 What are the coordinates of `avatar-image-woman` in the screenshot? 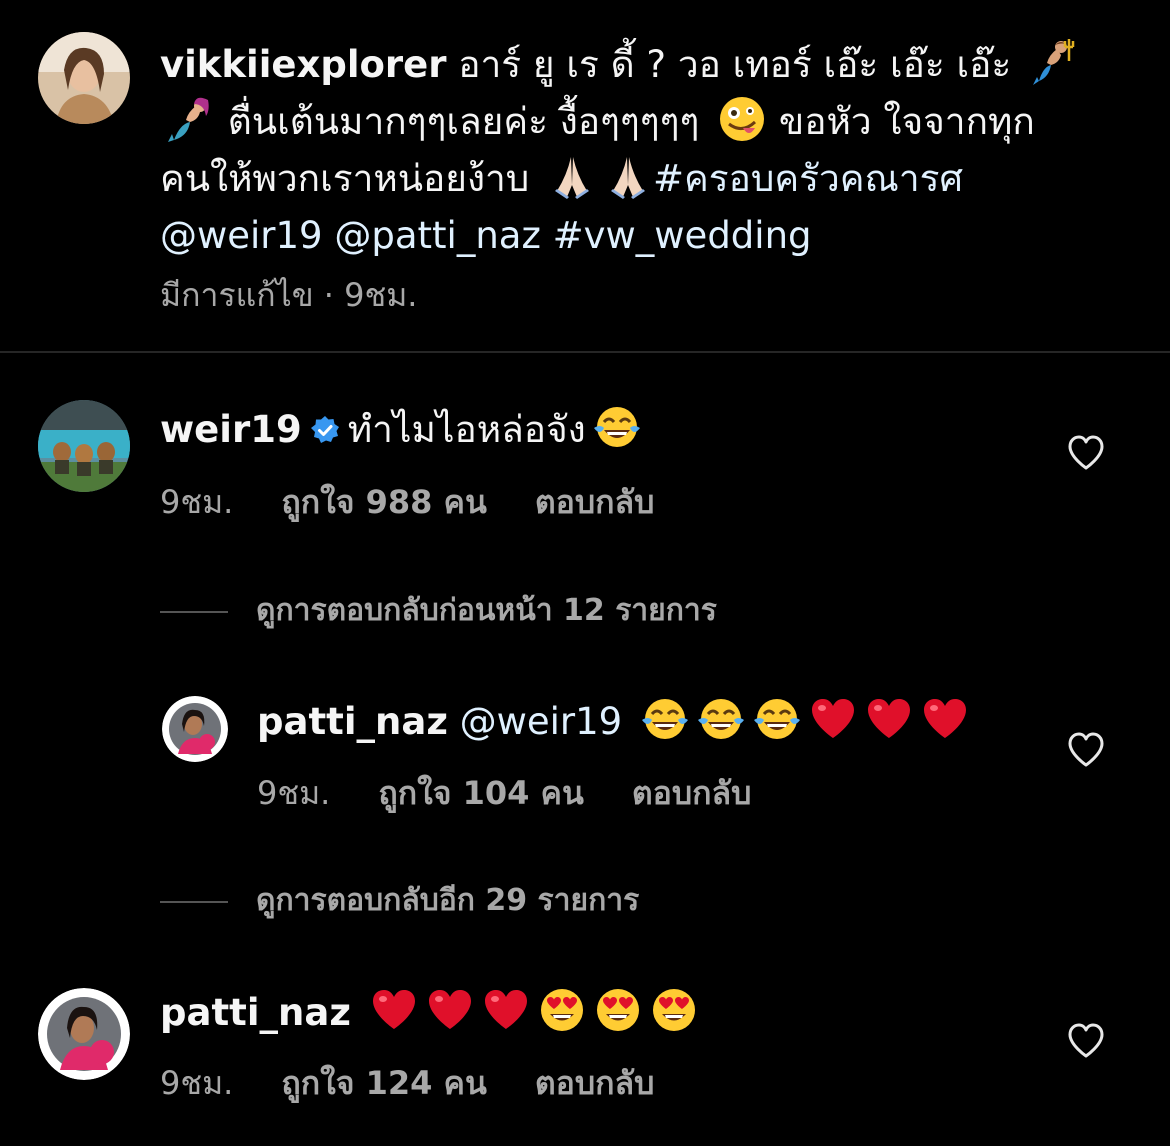 It's located at (84, 78).